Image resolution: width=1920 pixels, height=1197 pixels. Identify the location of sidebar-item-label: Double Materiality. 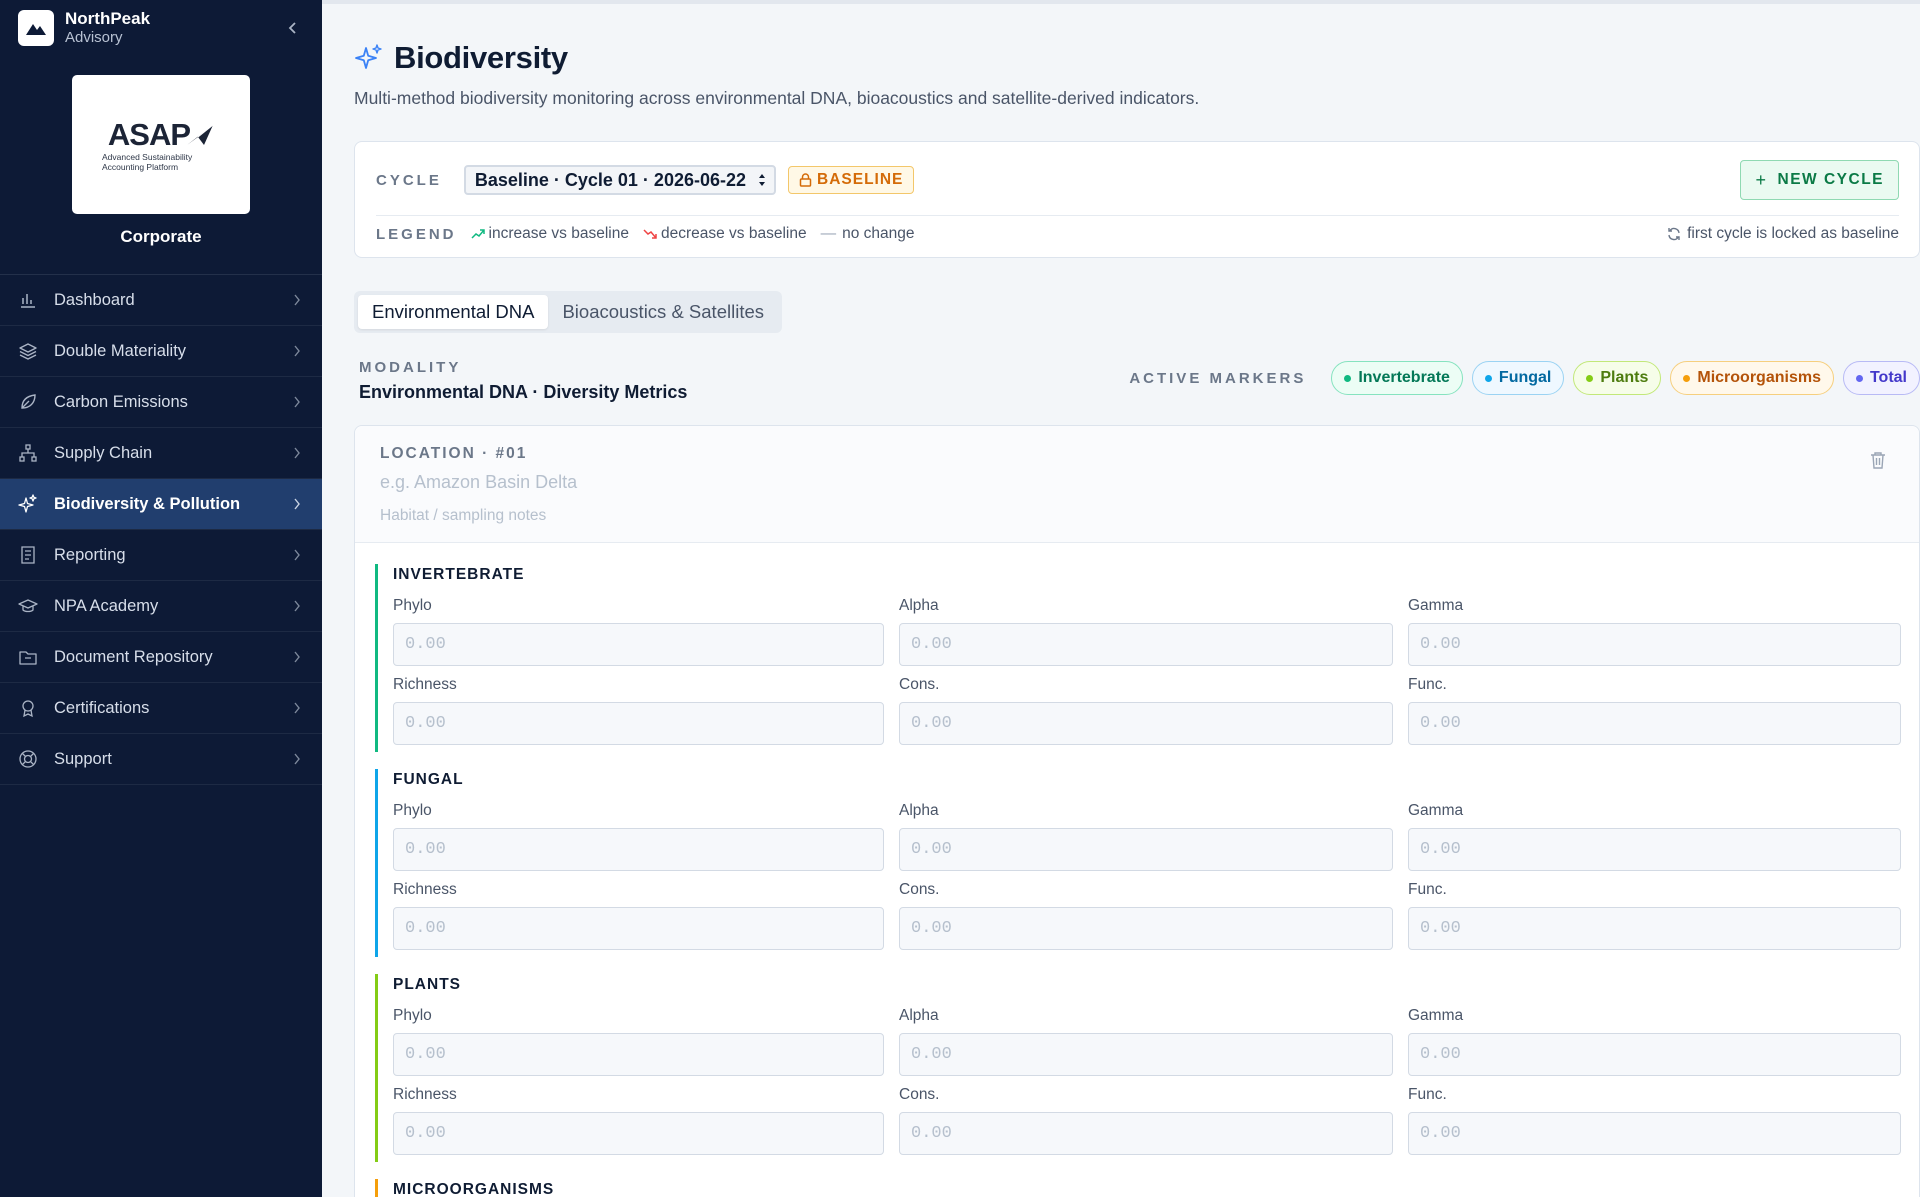
(120, 350).